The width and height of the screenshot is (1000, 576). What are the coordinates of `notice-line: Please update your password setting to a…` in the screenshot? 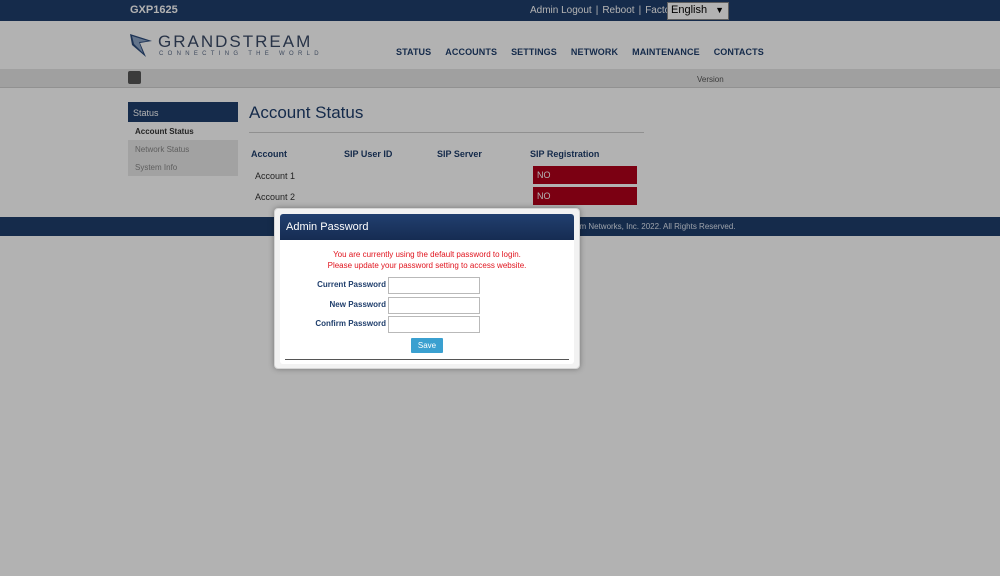 It's located at (427, 265).